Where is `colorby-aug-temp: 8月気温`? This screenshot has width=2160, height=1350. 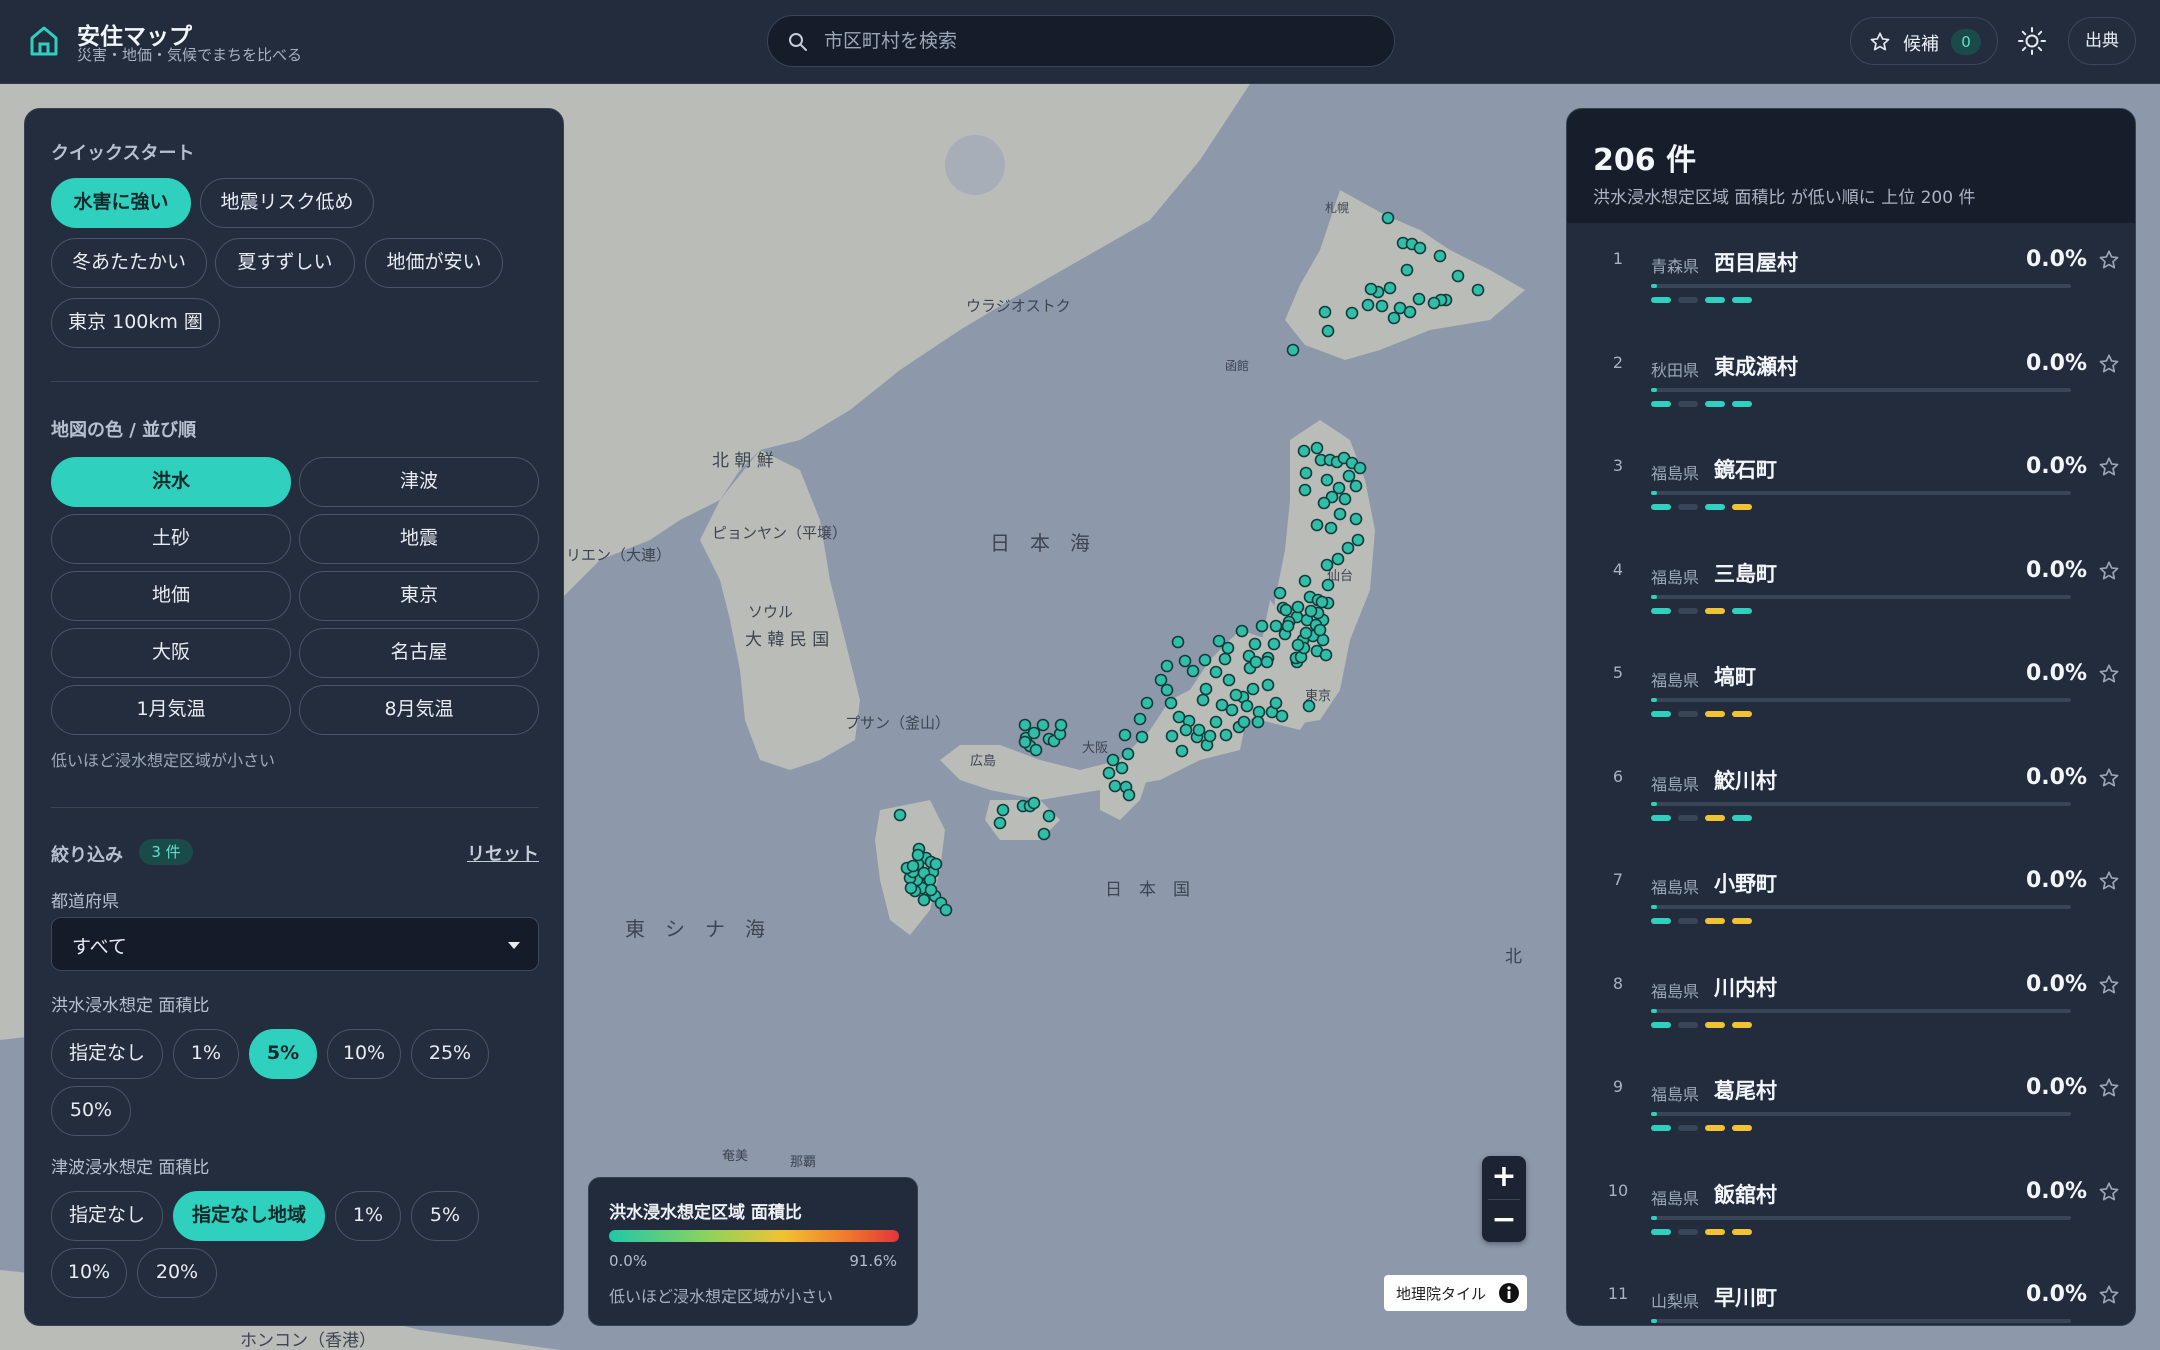
colorby-aug-temp: 8月気温 is located at coordinates (419, 710).